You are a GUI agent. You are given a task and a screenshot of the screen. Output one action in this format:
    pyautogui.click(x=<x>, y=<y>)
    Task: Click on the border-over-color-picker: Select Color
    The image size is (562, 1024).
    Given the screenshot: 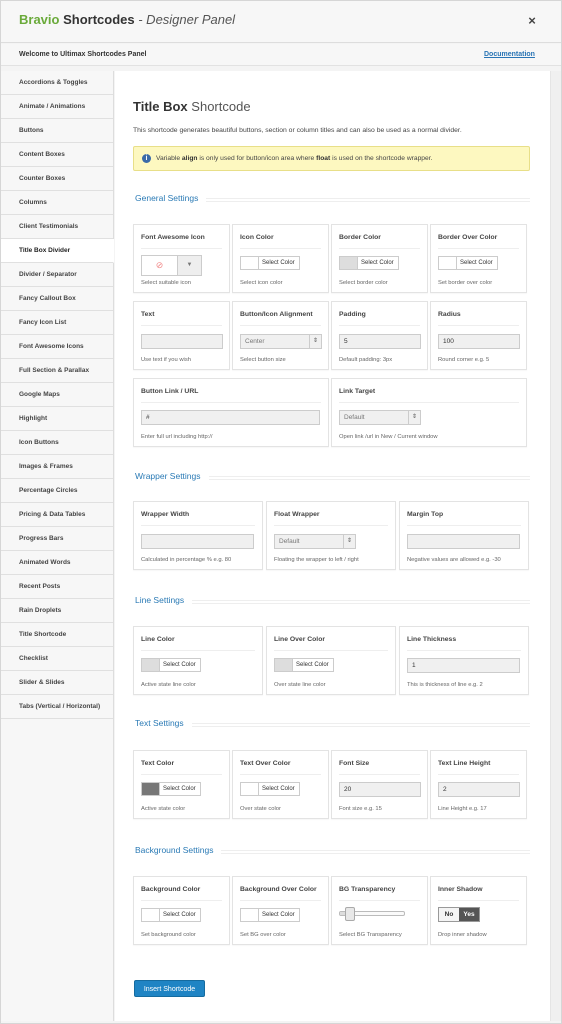 What is the action you would take?
    pyautogui.click(x=468, y=263)
    